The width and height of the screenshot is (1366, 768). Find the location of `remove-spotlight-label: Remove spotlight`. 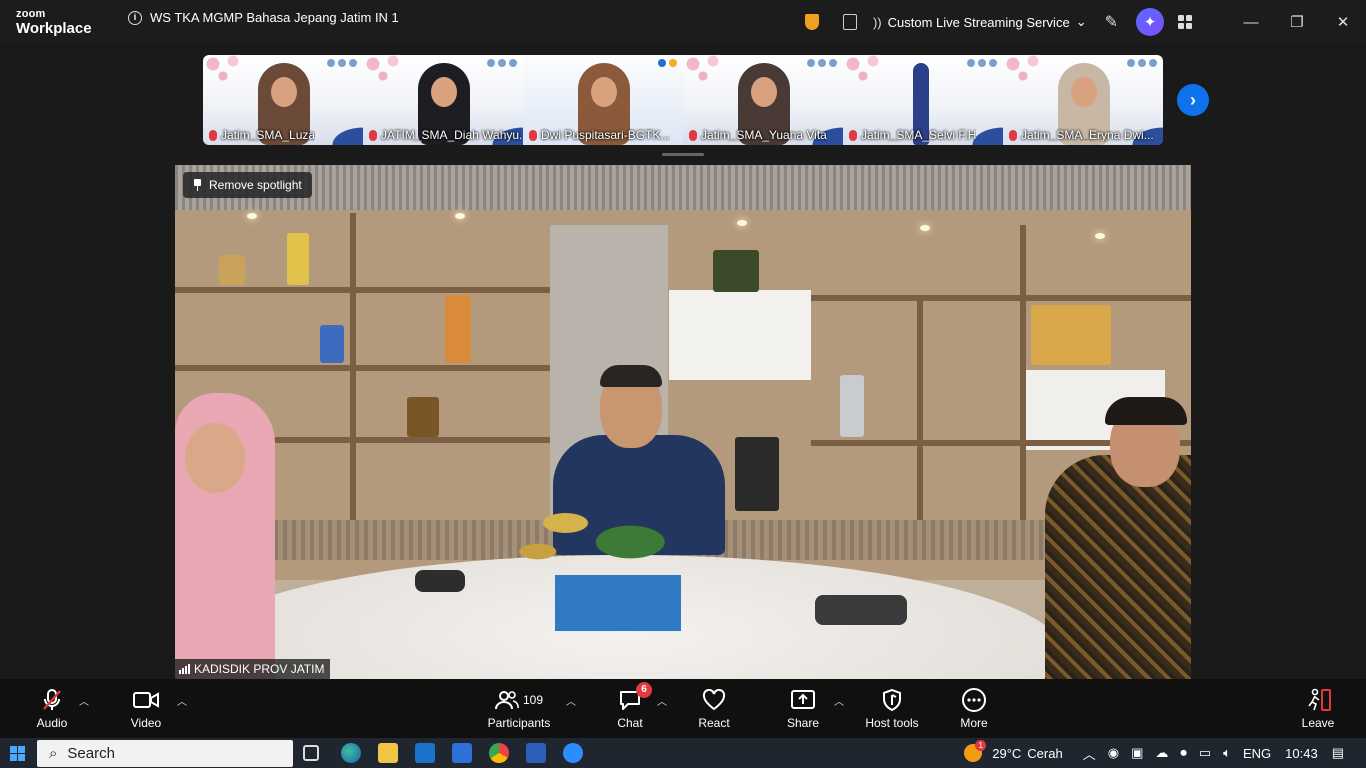

remove-spotlight-label: Remove spotlight is located at coordinates (255, 185).